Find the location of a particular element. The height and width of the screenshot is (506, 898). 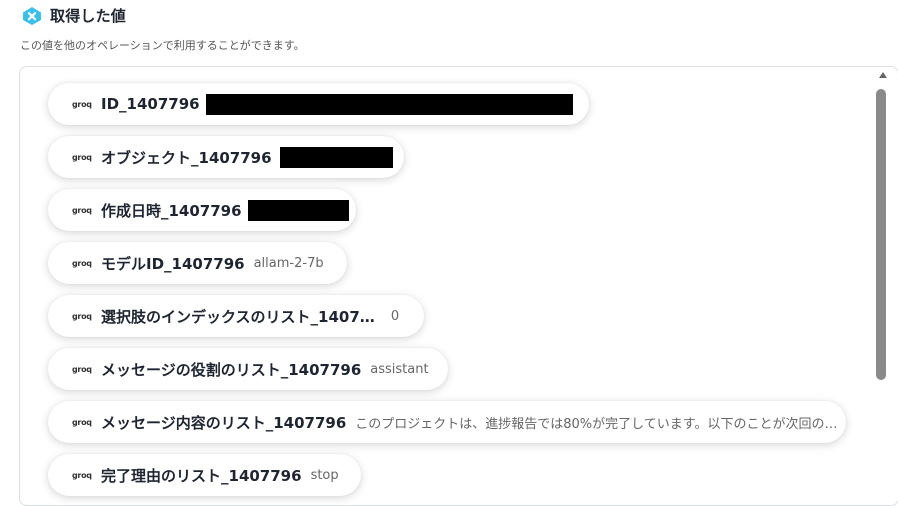

value-item-finish-reason-list: groq 完了理由のリスト_1407796 stop is located at coordinates (204, 475).